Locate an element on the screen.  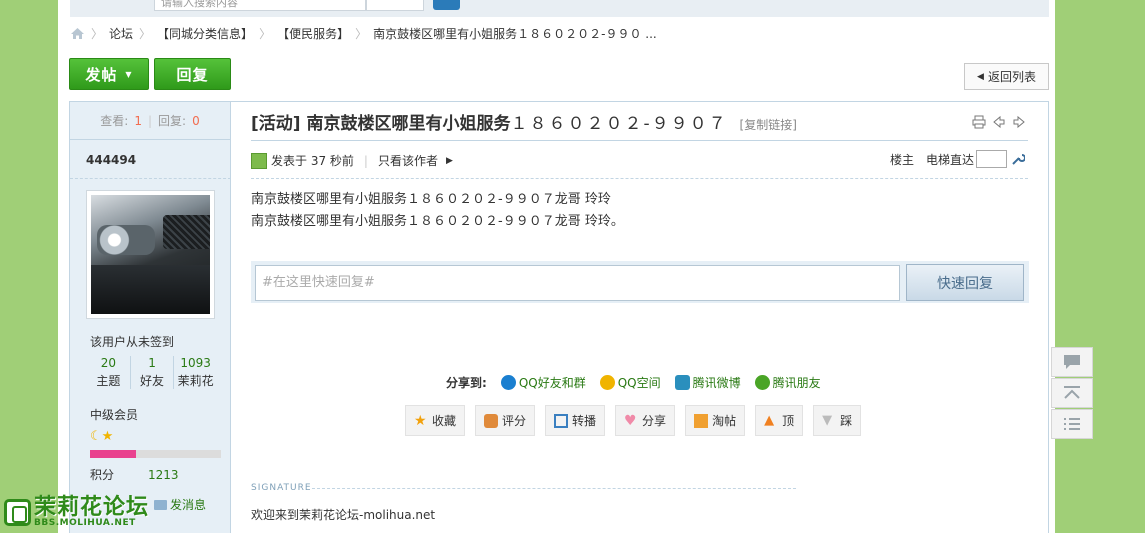
count-value: 1093 is located at coordinates (195, 363).